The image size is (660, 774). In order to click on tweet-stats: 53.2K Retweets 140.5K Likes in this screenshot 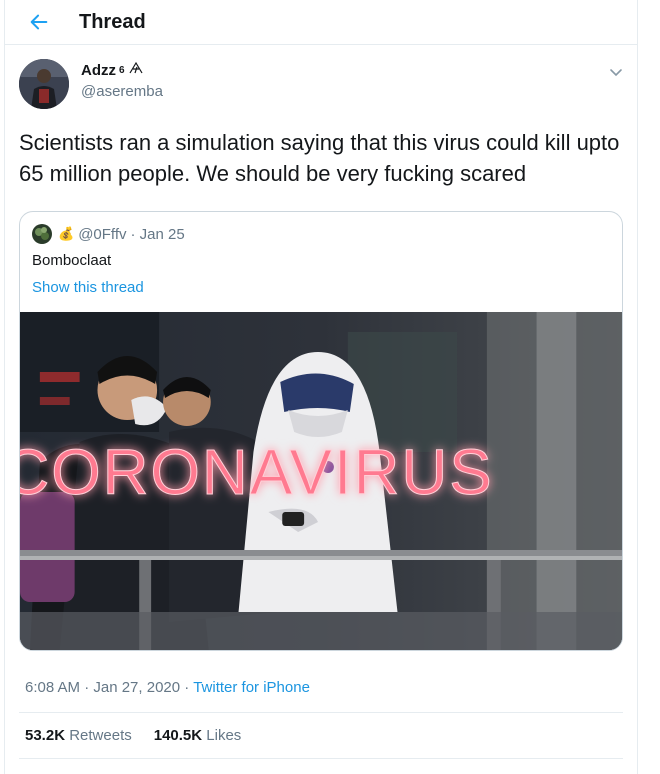, I will do `click(331, 735)`.